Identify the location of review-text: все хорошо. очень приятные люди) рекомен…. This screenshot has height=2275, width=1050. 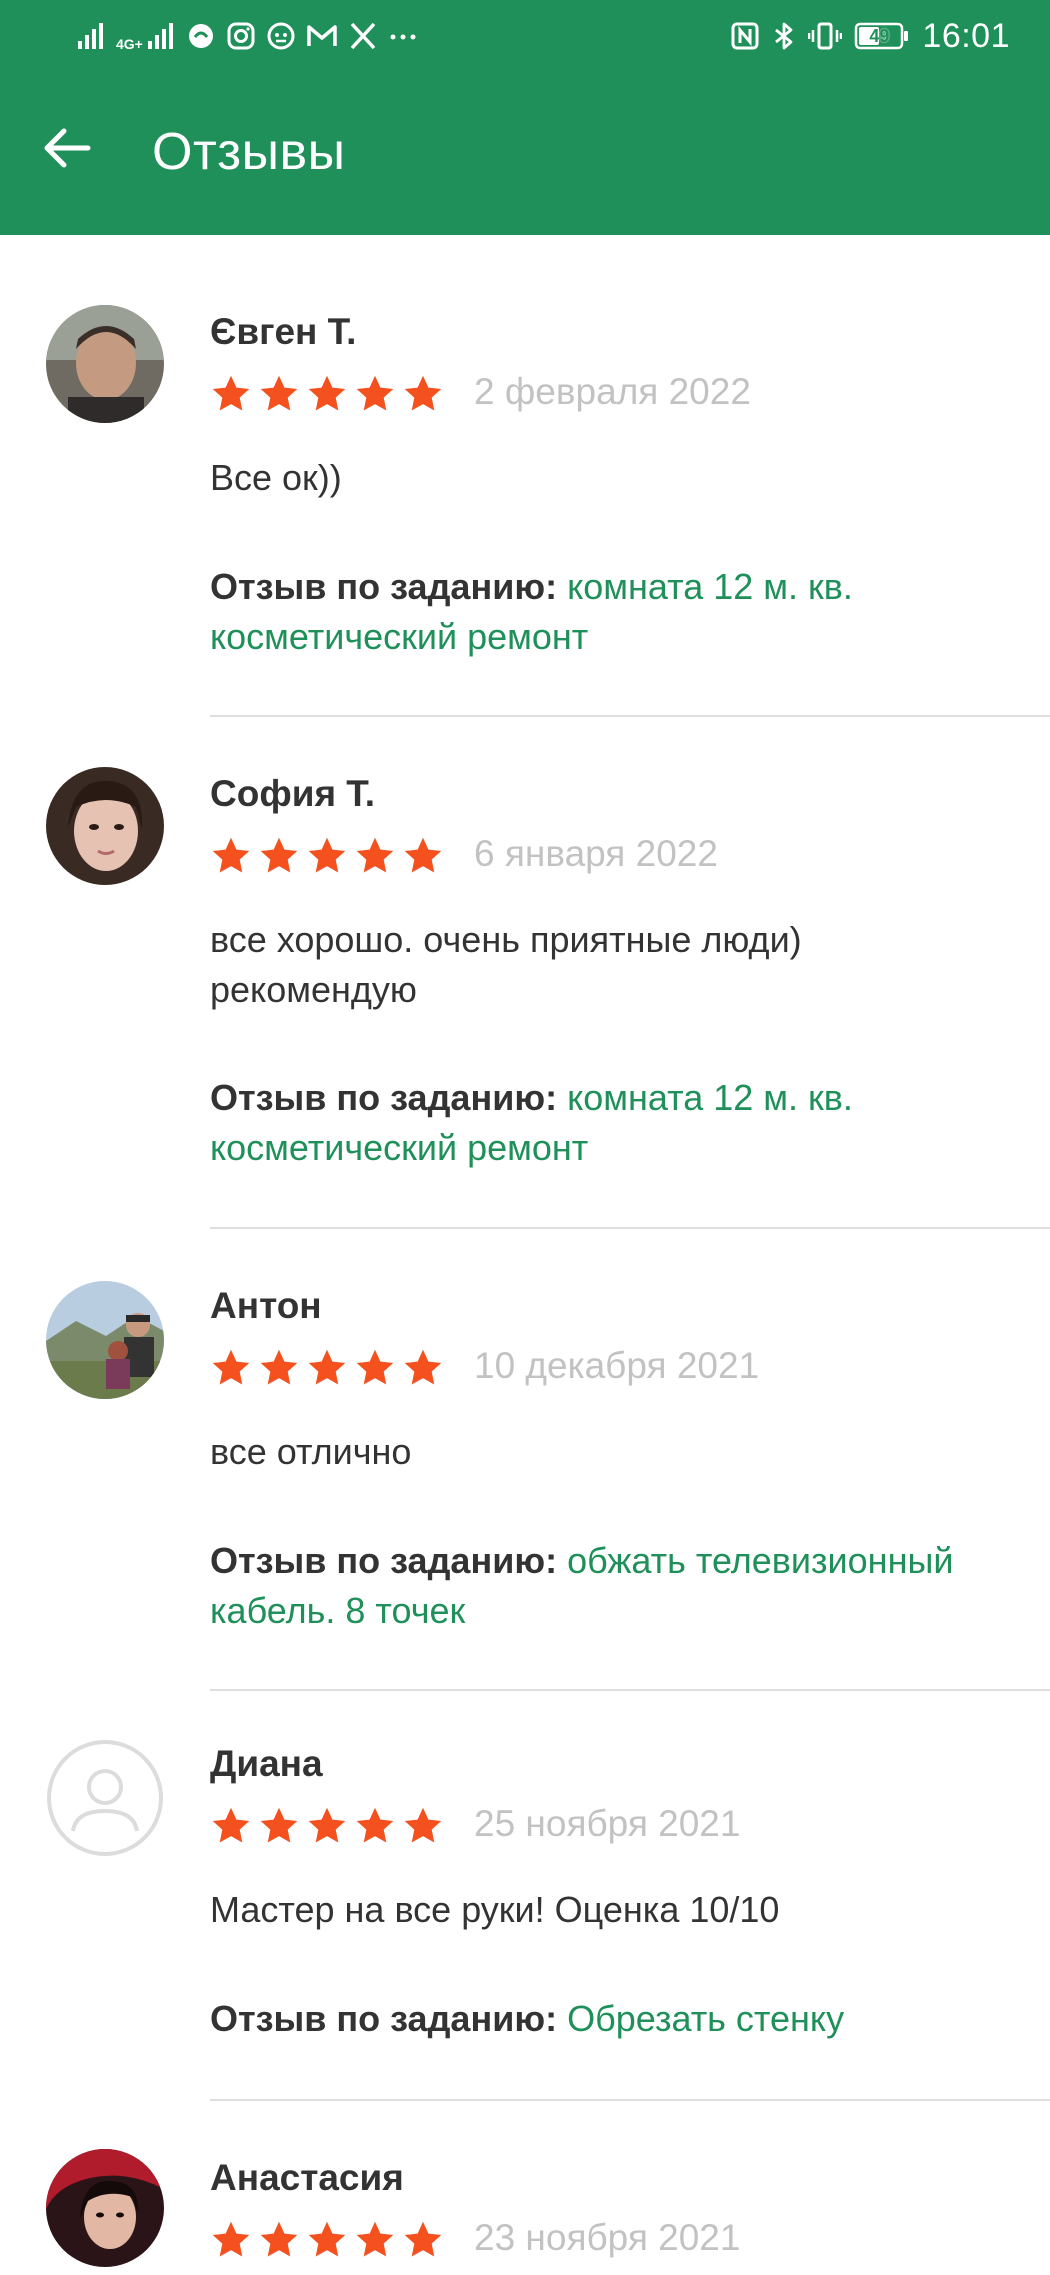
(506, 964).